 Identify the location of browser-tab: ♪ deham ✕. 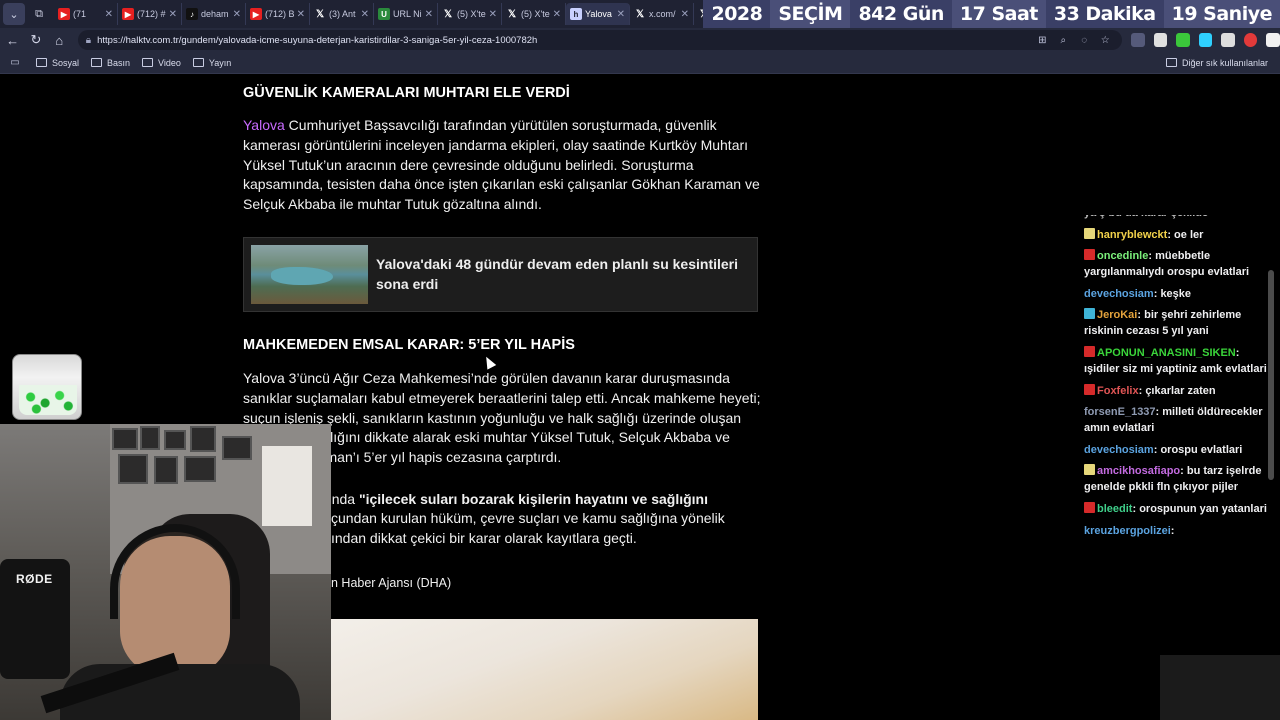
(214, 14).